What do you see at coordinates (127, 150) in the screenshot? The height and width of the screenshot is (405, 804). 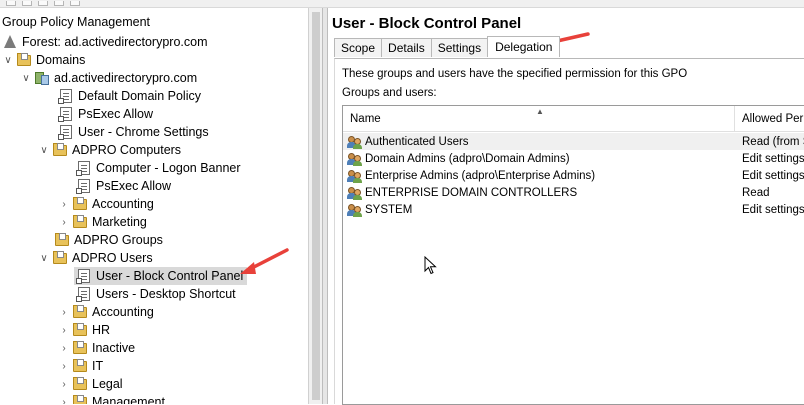 I see `tree-item-label: ADPRO Computers` at bounding box center [127, 150].